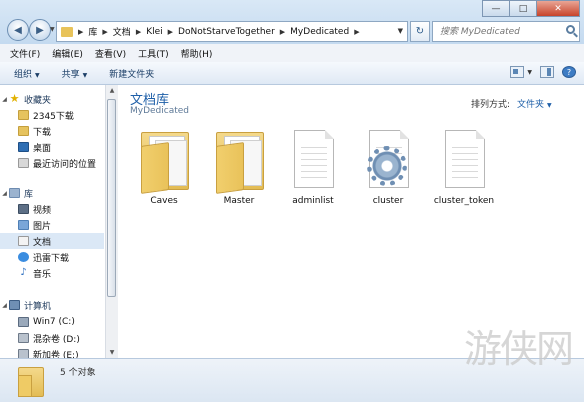  Describe the element at coordinates (314, 159) in the screenshot. I see `file-icon` at that location.